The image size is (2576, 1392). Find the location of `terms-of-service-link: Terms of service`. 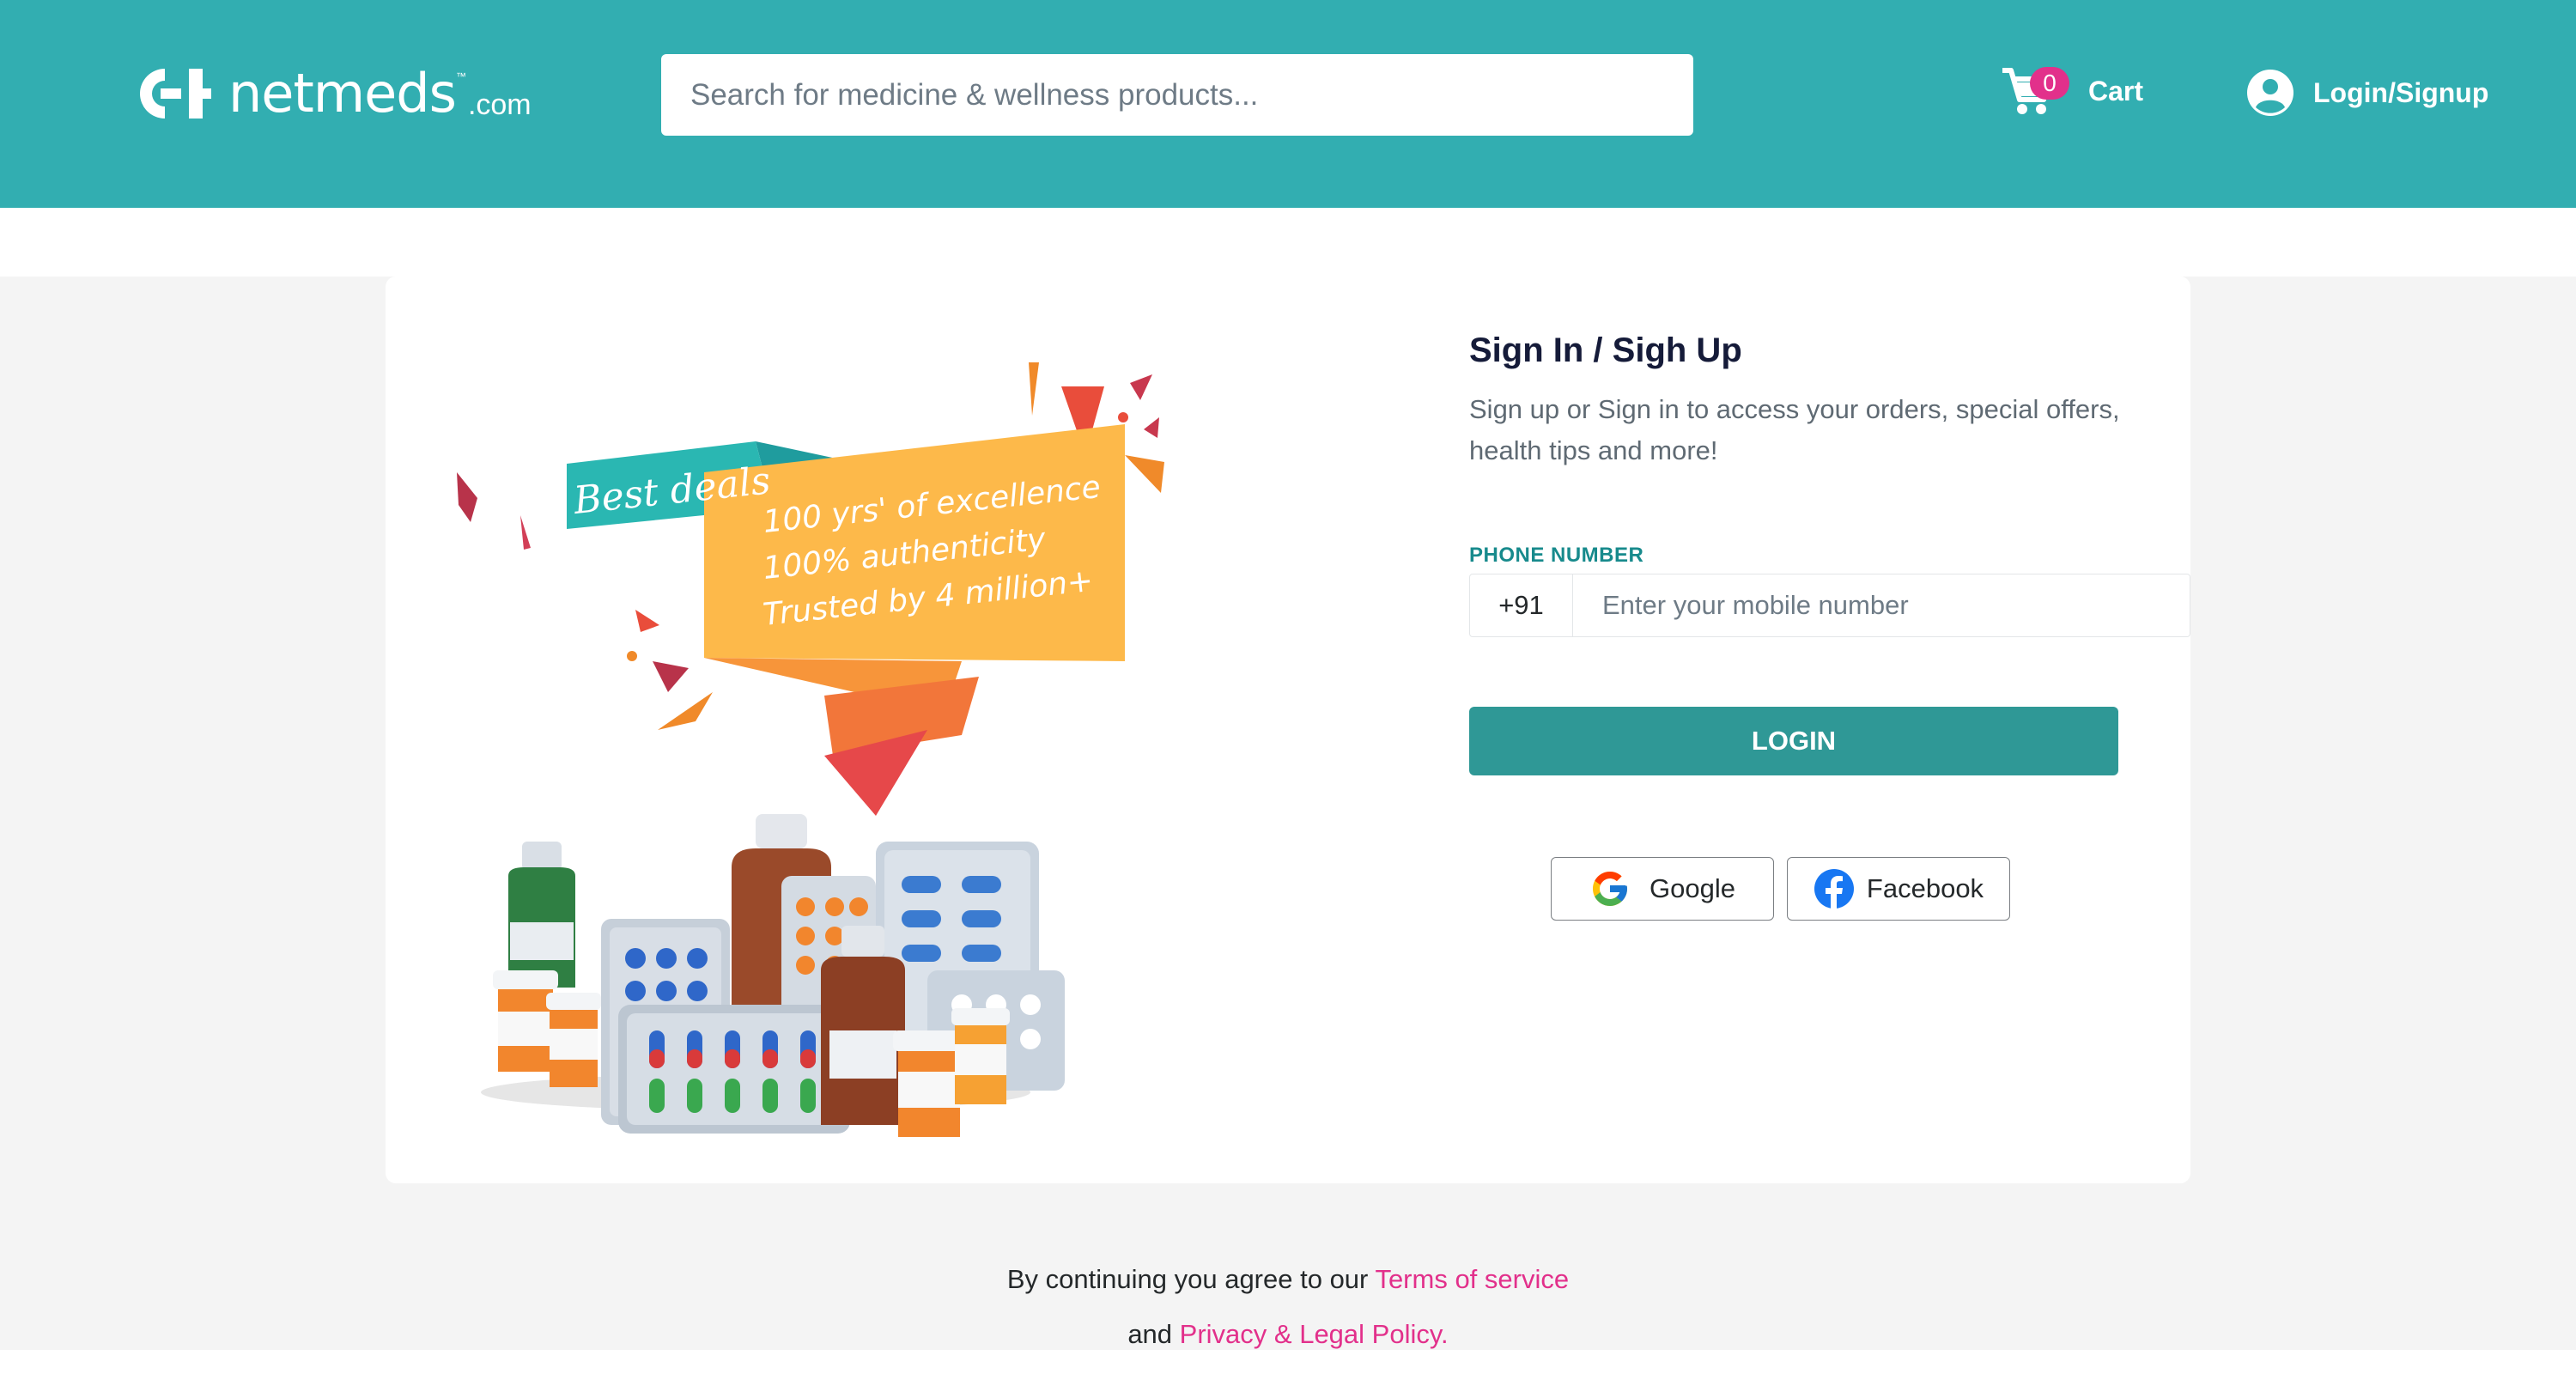

terms-of-service-link: Terms of service is located at coordinates (1472, 1279).